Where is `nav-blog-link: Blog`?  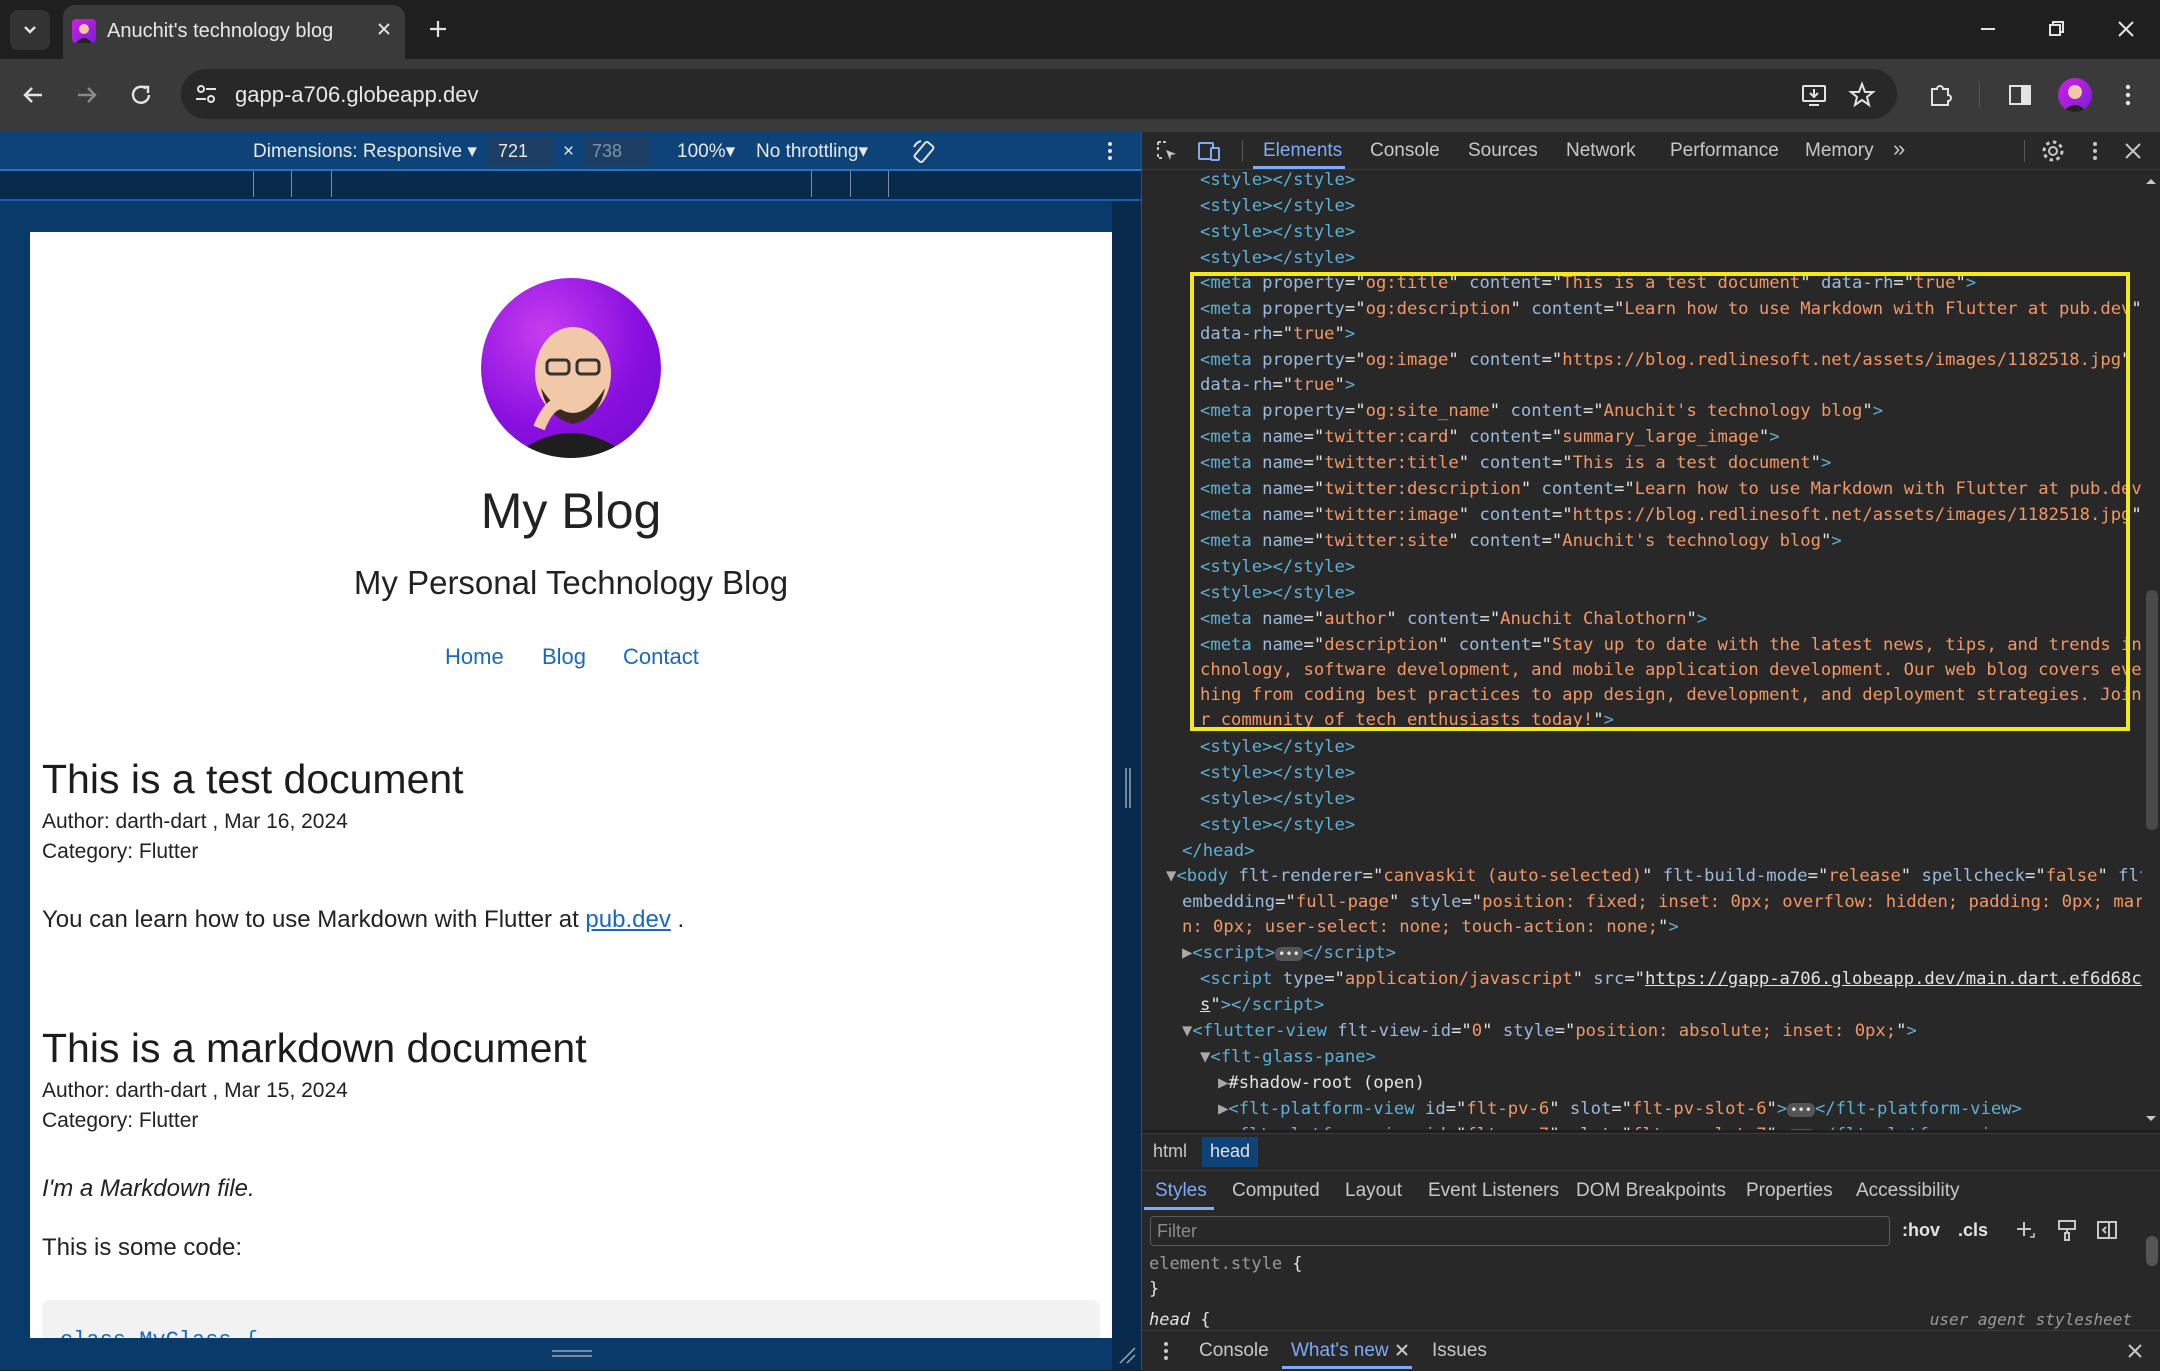
nav-blog-link: Blog is located at coordinates (564, 657).